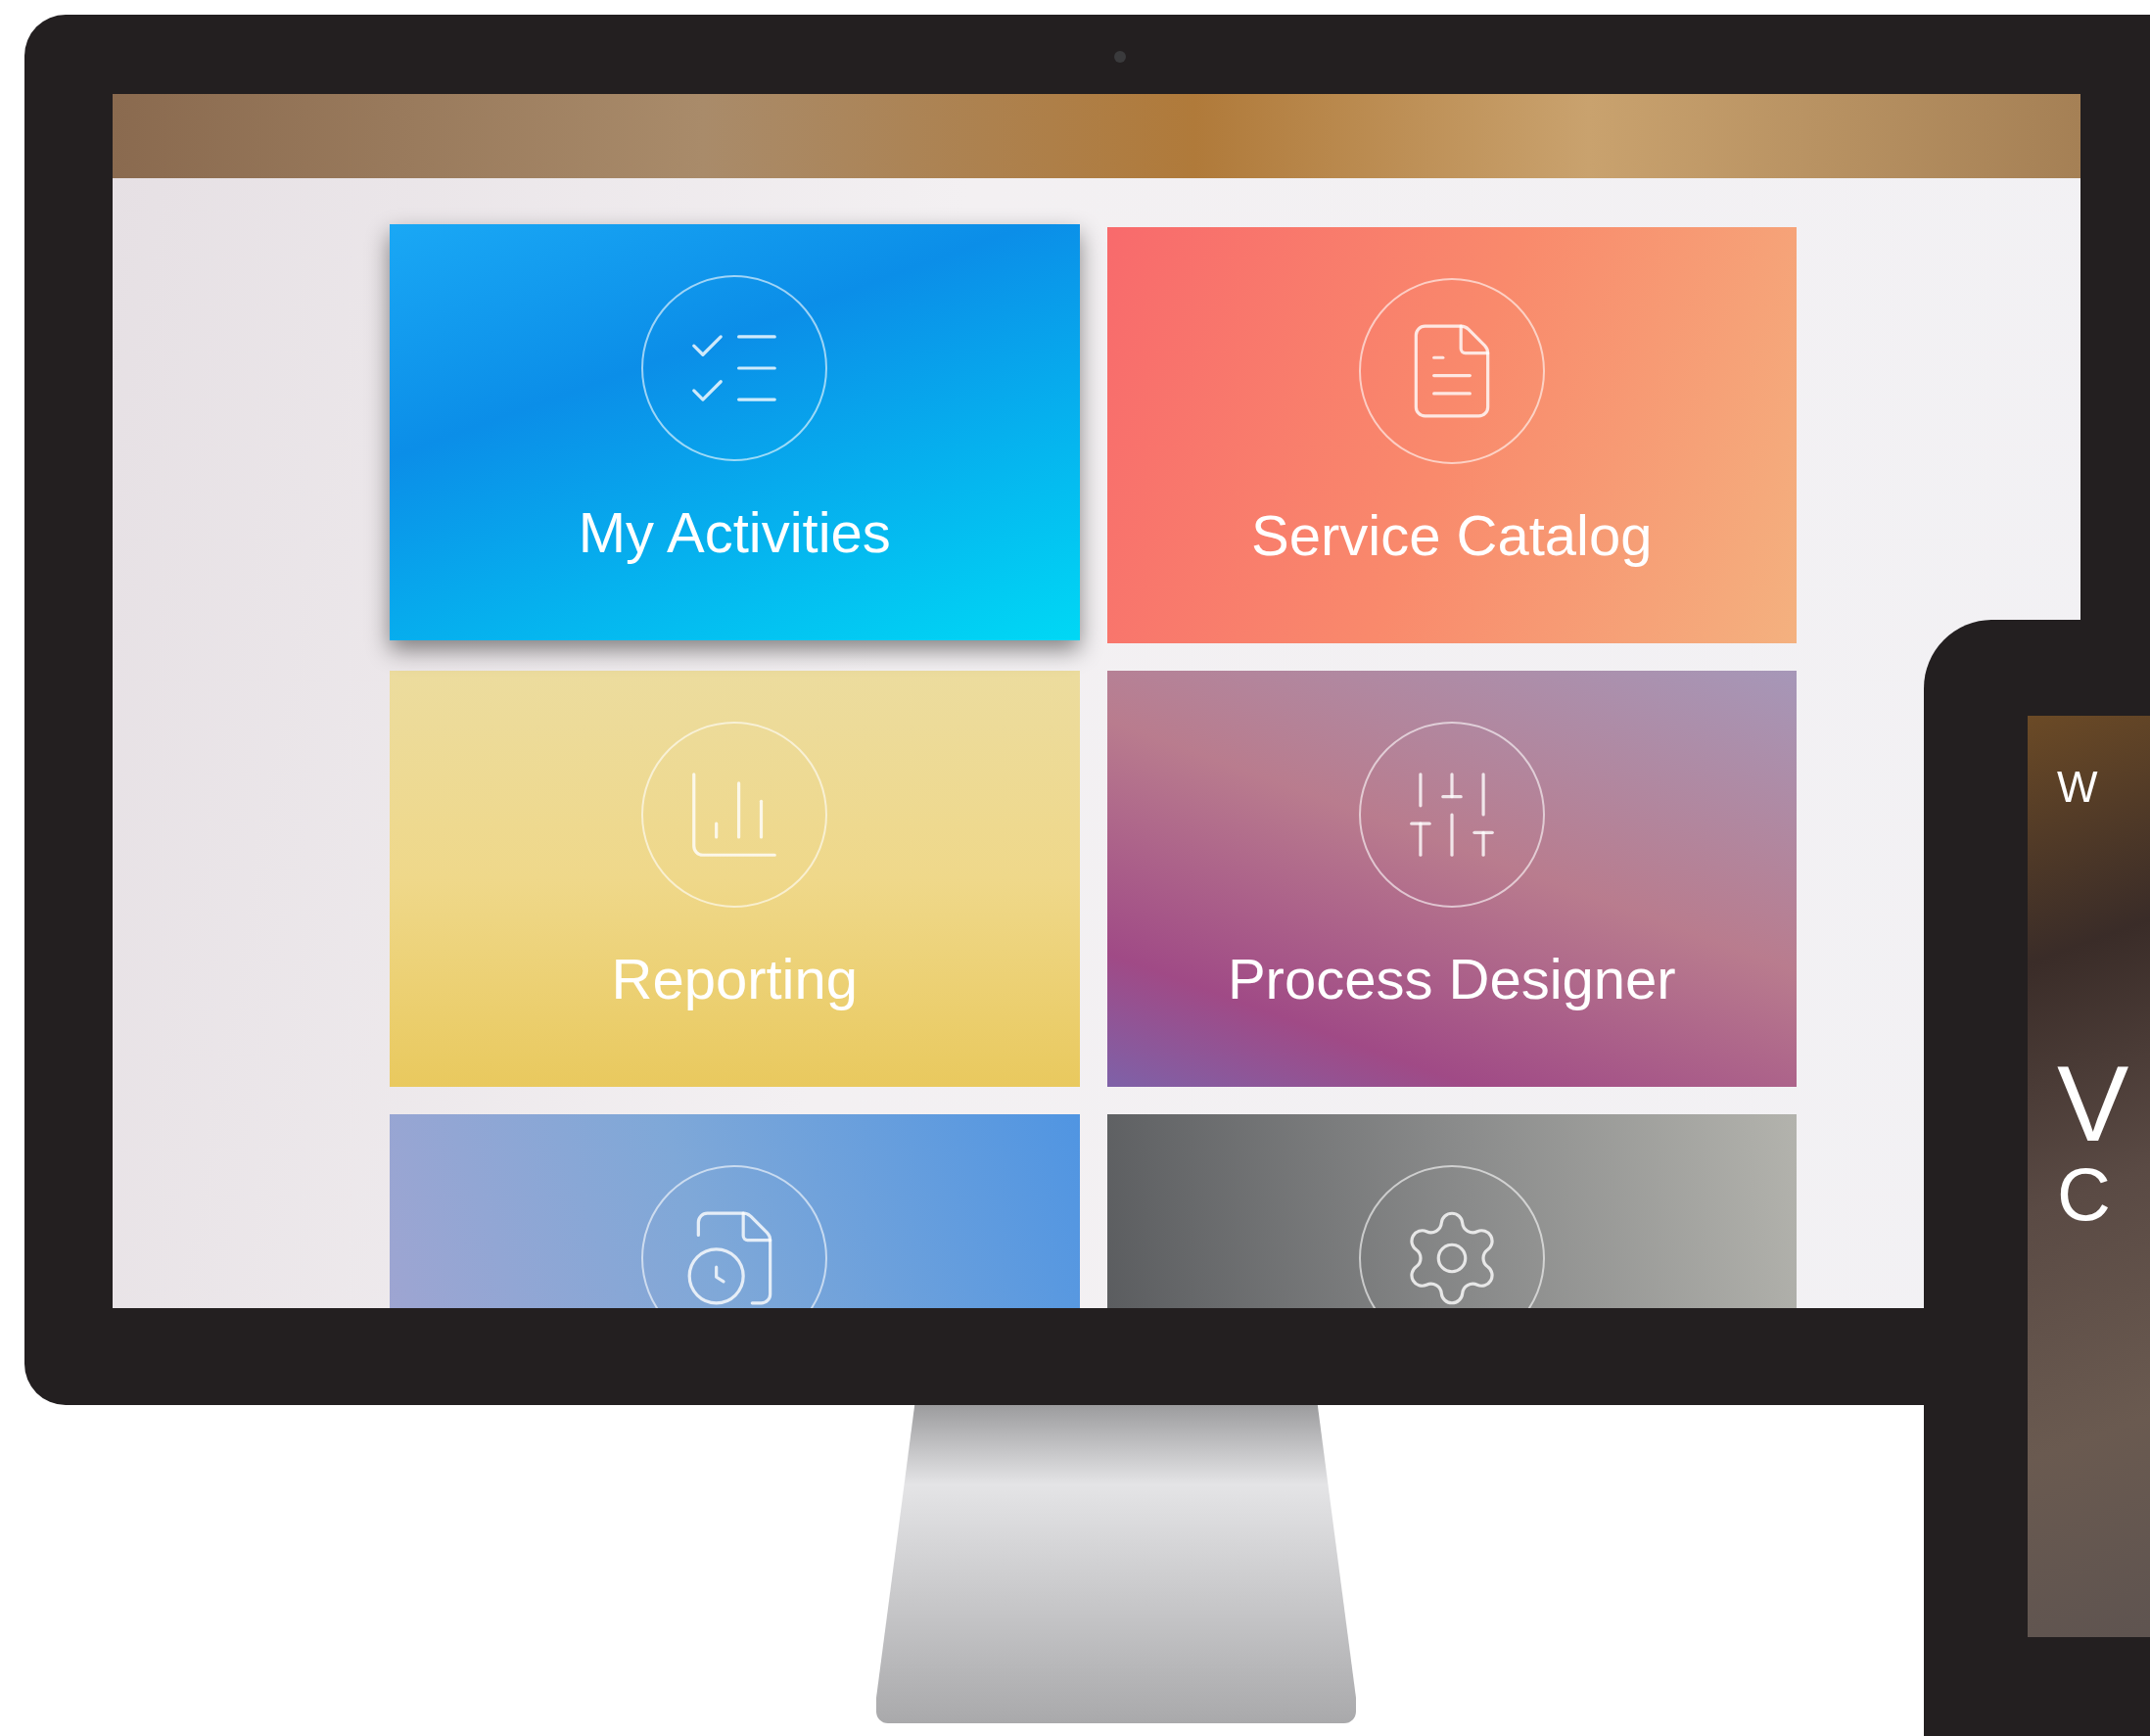 Image resolution: width=2150 pixels, height=1736 pixels. What do you see at coordinates (2085, 1195) in the screenshot?
I see `tablet-text: C` at bounding box center [2085, 1195].